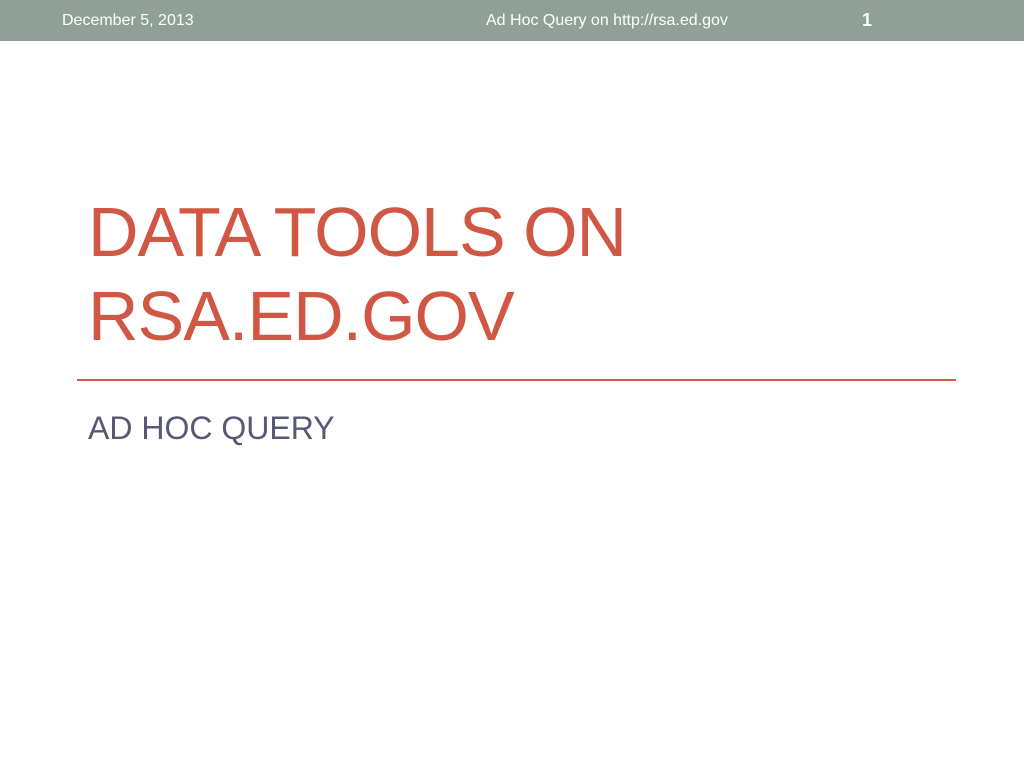  What do you see at coordinates (211, 428) in the screenshot?
I see `slide-subtitle: AD HOC QUERY` at bounding box center [211, 428].